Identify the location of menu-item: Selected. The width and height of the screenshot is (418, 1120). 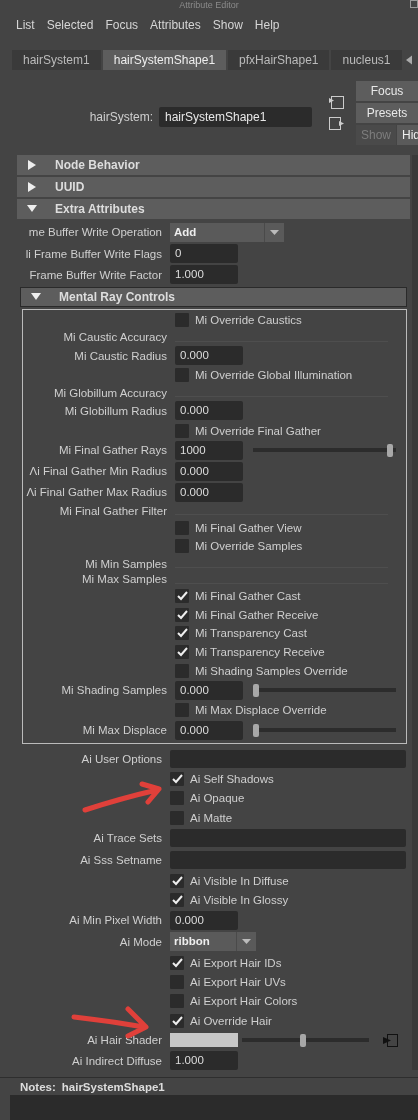
(70, 24).